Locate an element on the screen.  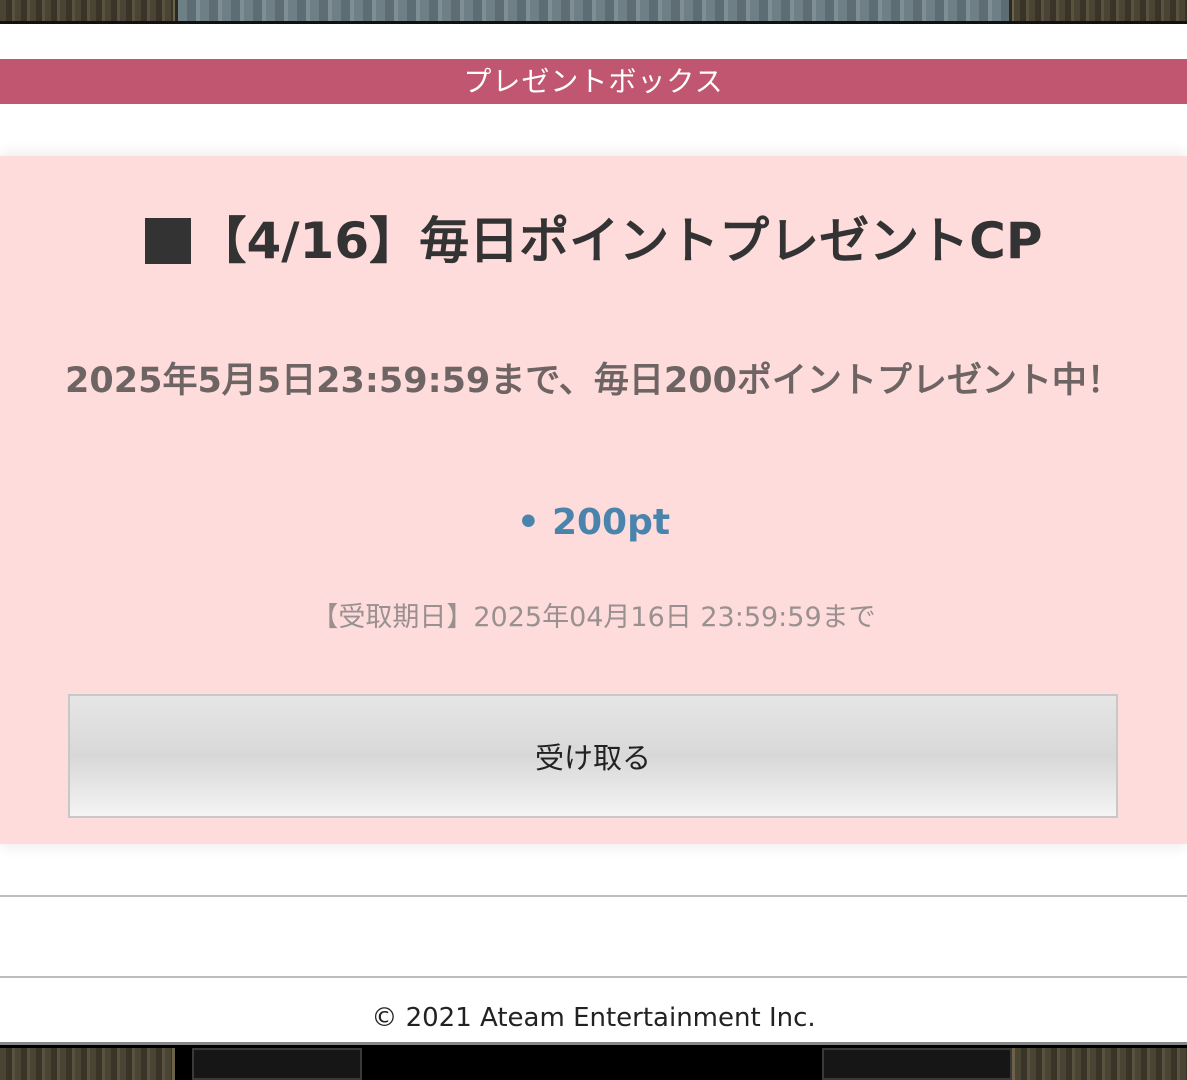
present-title: 【4/16】毎日ポイントプレゼントCP is located at coordinates (593, 241).